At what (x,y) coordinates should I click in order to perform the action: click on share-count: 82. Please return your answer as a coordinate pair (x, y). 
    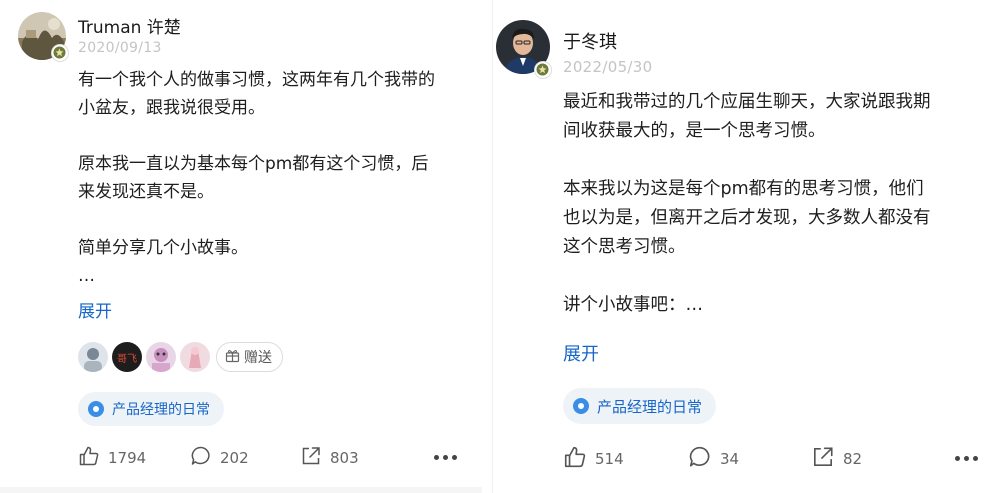
    Looking at the image, I should click on (853, 459).